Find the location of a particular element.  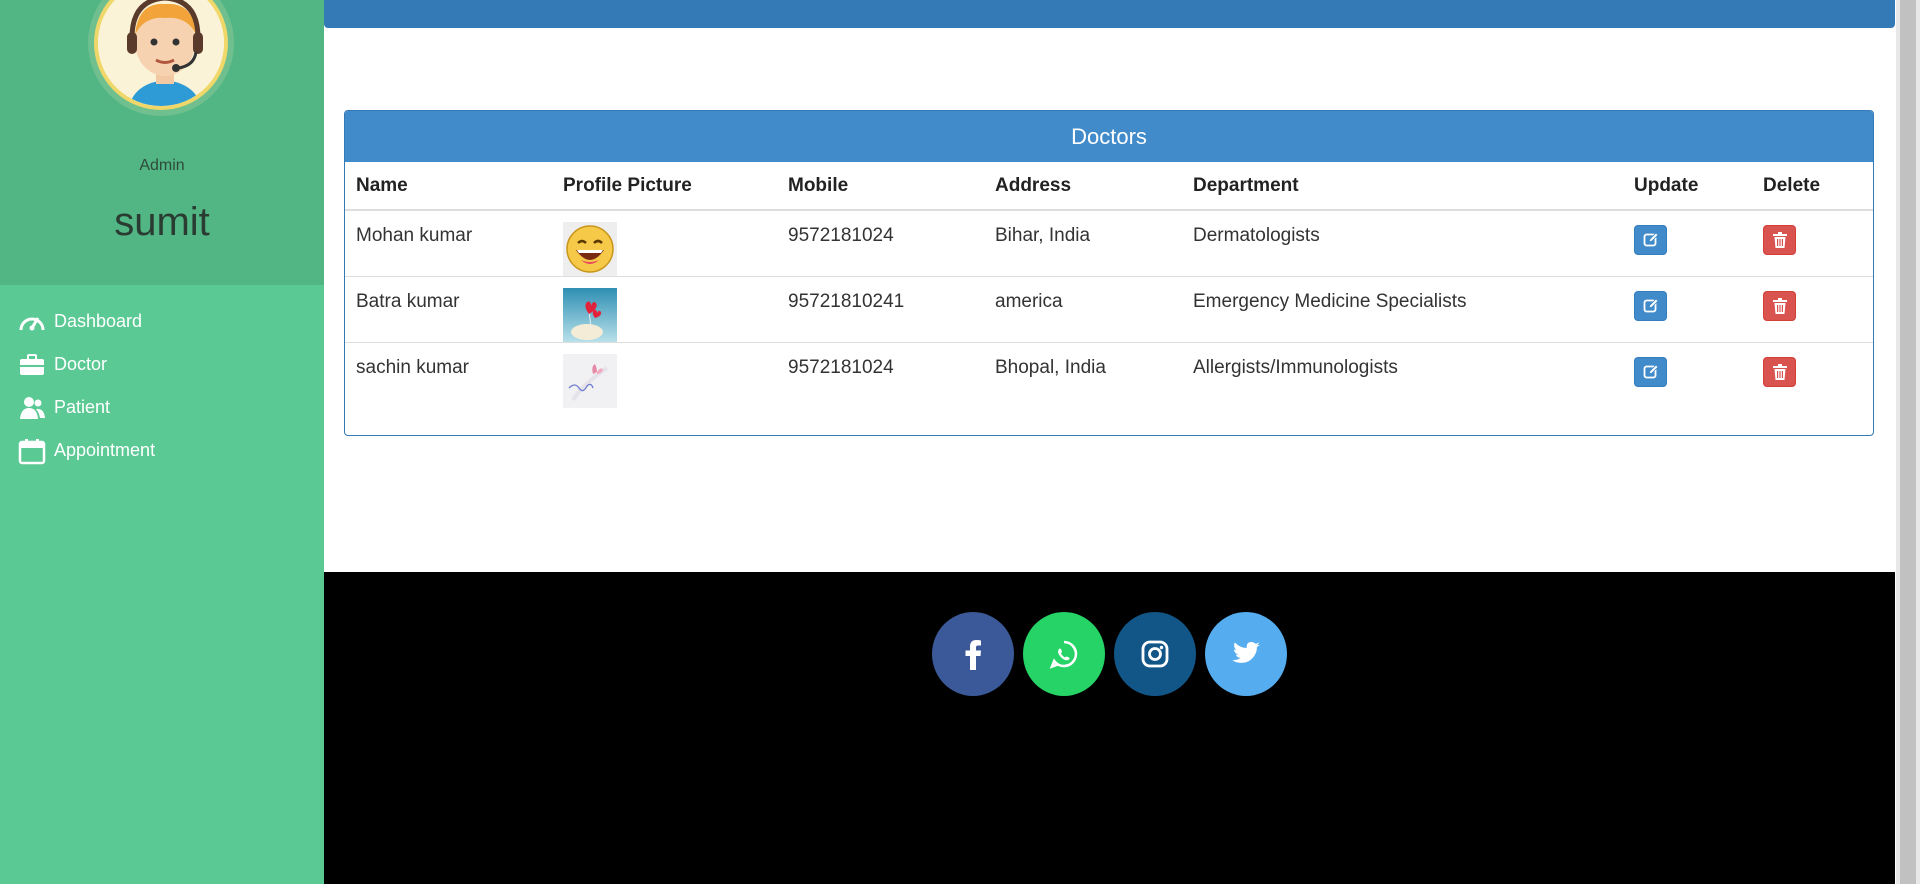

doctor-address: america is located at coordinates (1083, 309).